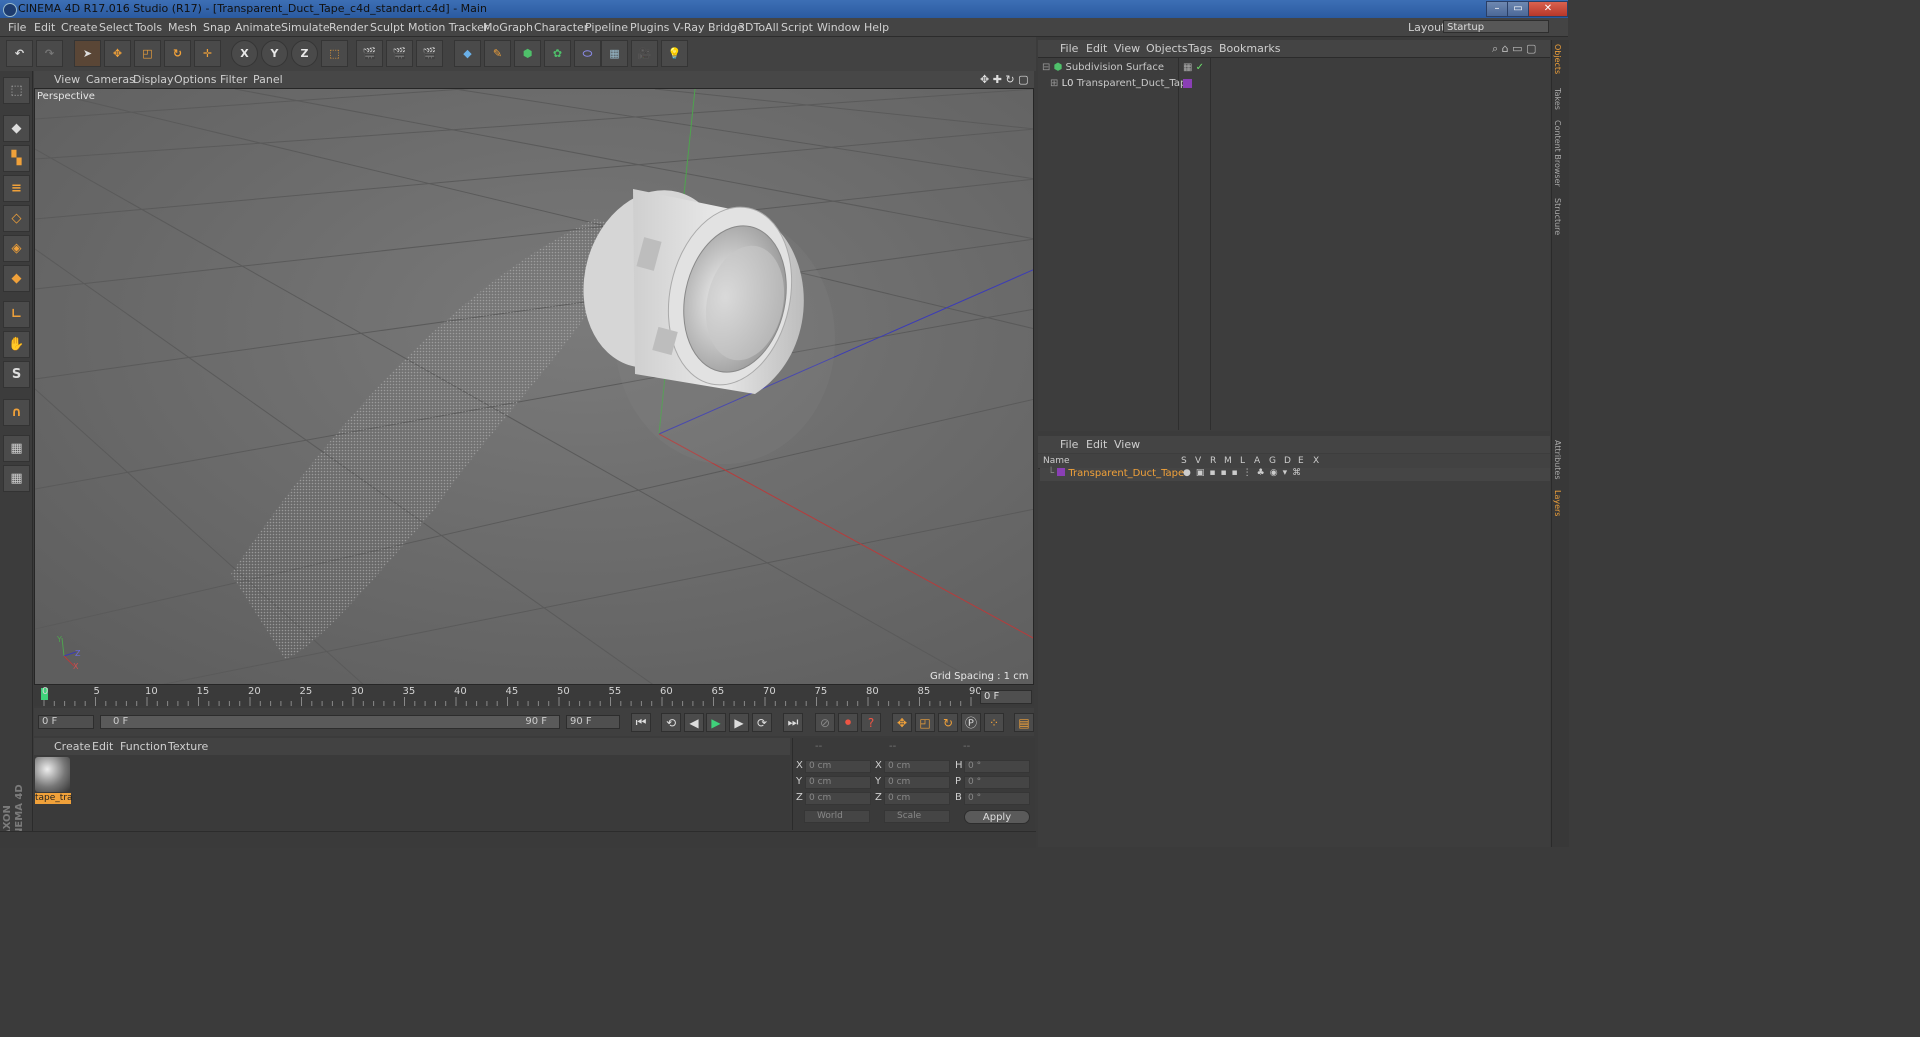 The image size is (1920, 1037). Describe the element at coordinates (1242, 461) in the screenshot. I see `layer-col-locked: L` at that location.